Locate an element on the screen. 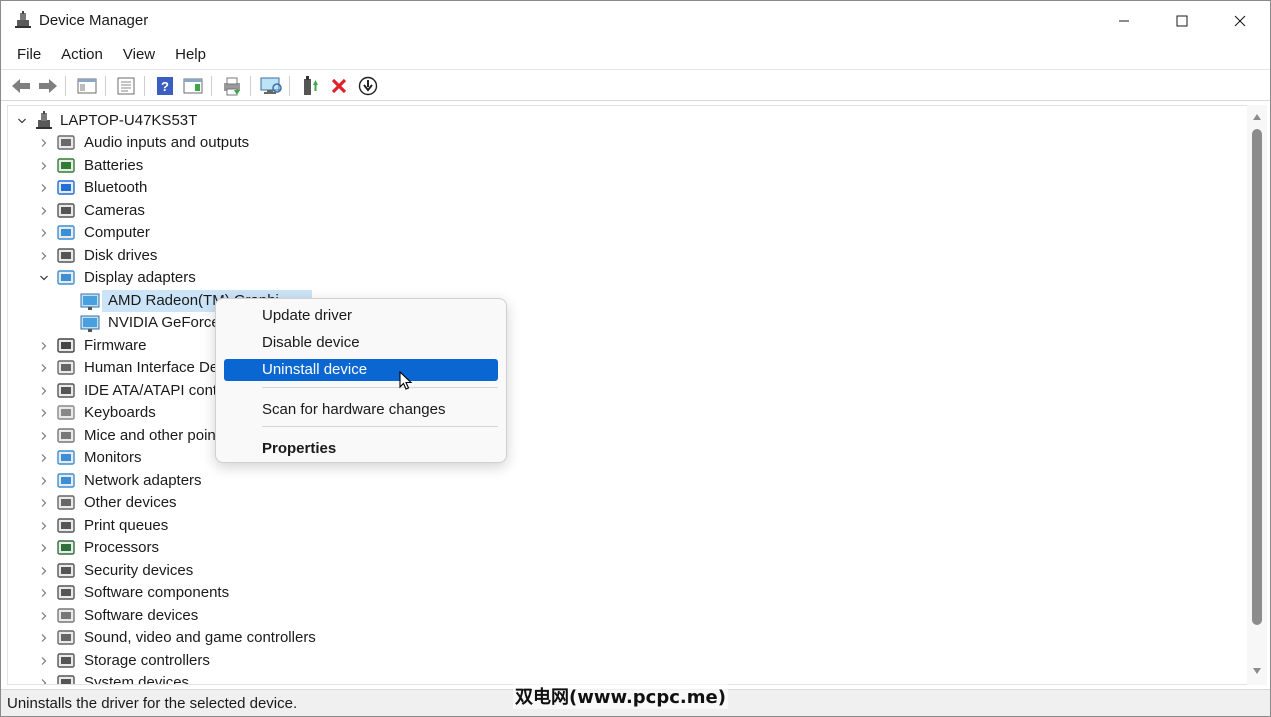 The image size is (1271, 717). print-icon is located at coordinates (232, 86).